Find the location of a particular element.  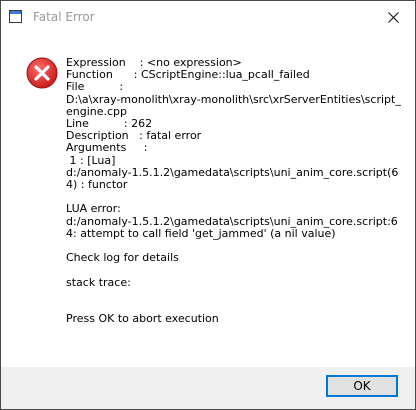

close-button is located at coordinates (393, 17).